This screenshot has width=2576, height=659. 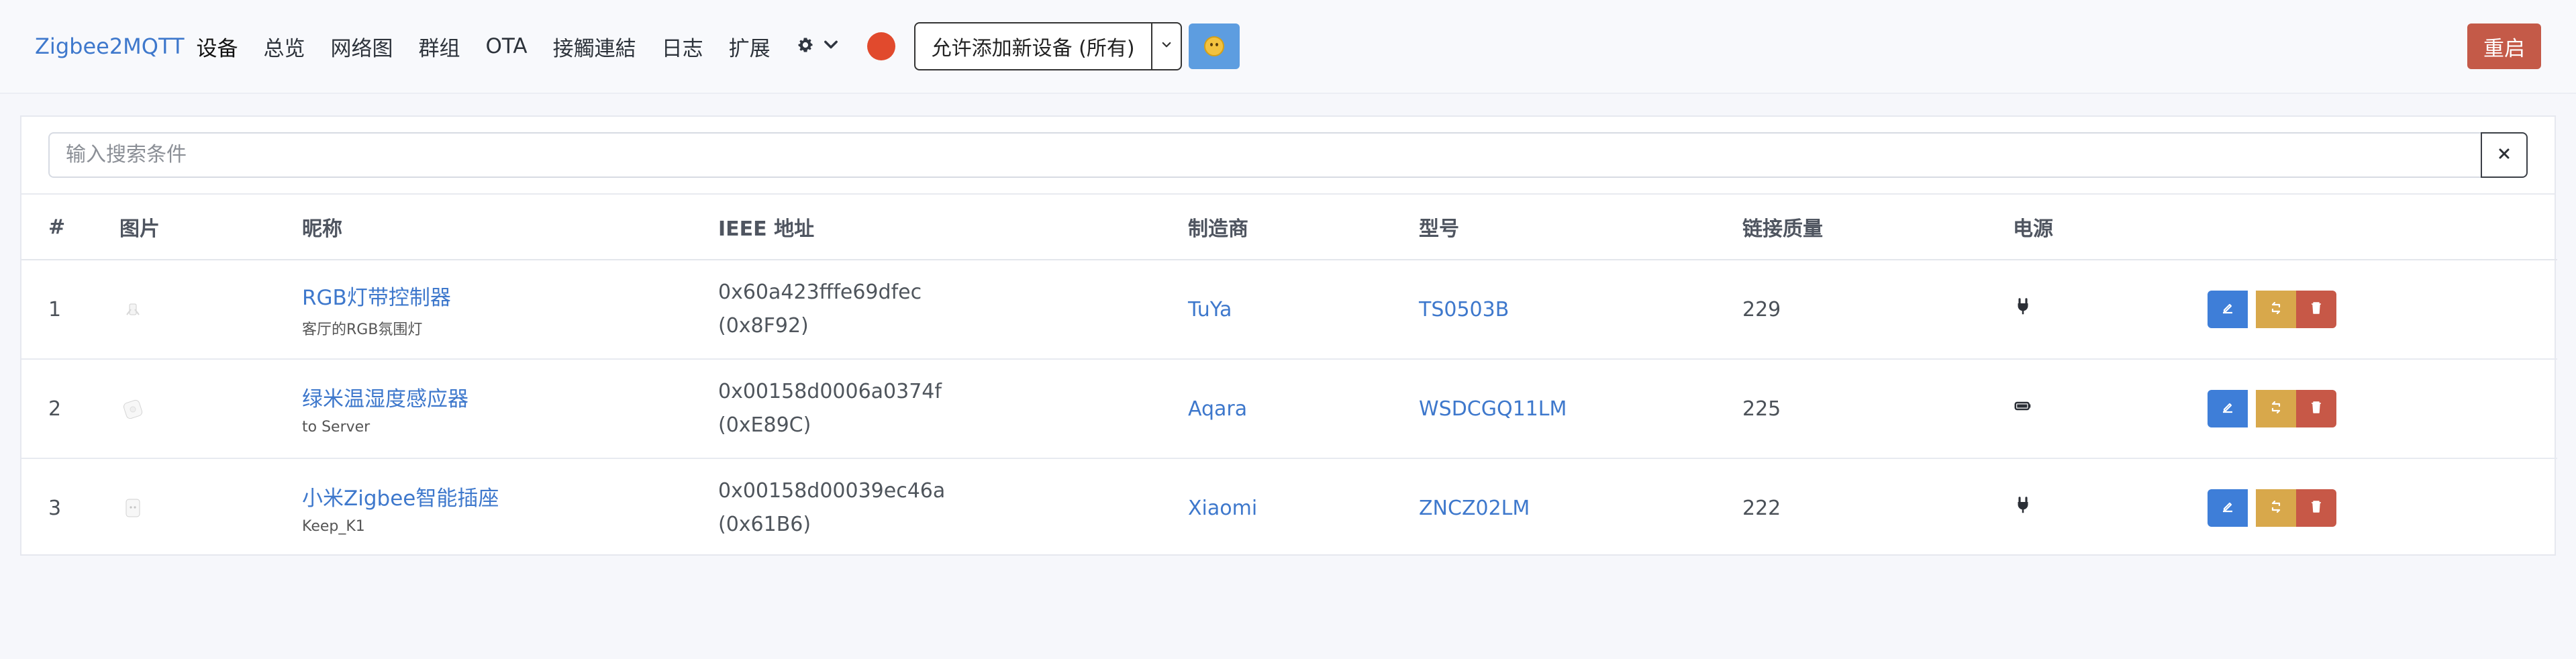 I want to click on manufacturer-link: Xiaomi, so click(x=1222, y=508).